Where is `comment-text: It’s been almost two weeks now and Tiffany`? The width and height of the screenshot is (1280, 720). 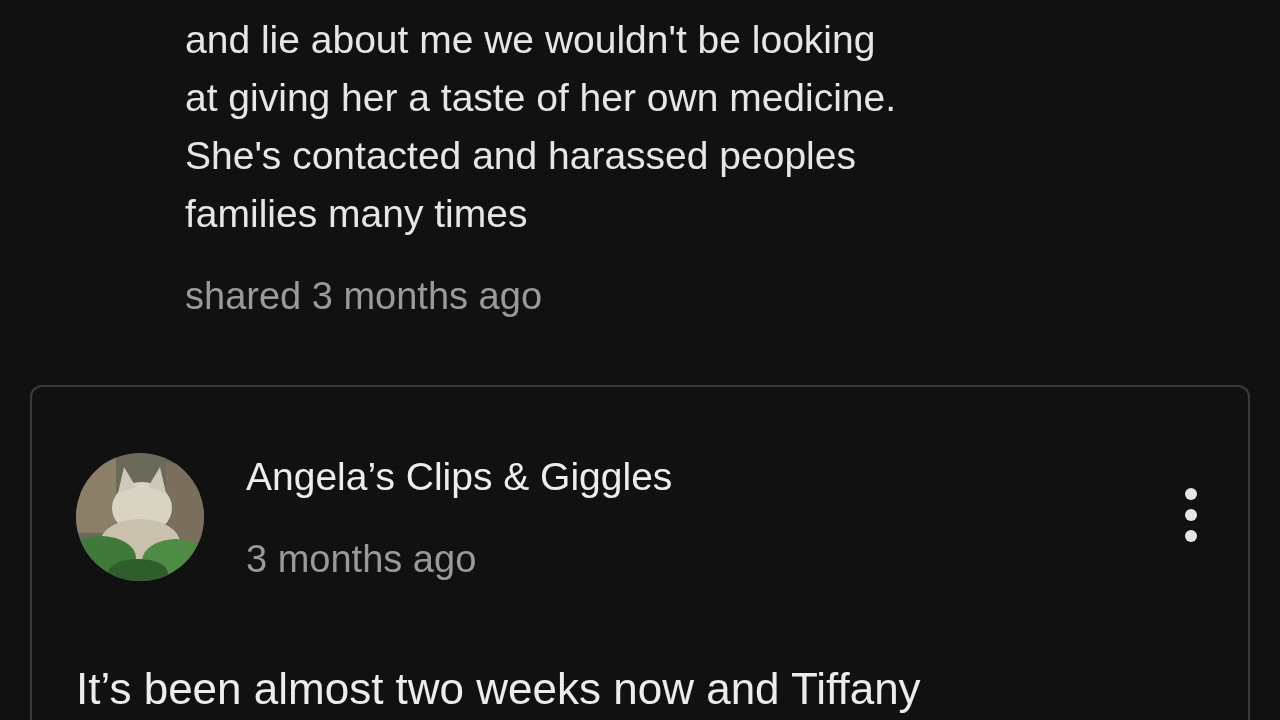
comment-text: It’s been almost two weeks now and Tiffany is located at coordinates (498, 689).